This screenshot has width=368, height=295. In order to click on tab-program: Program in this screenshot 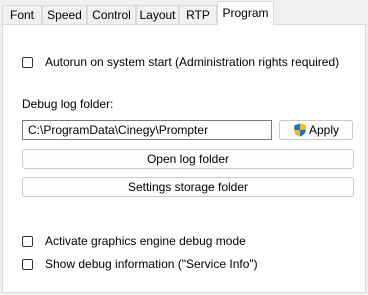, I will do `click(245, 13)`.